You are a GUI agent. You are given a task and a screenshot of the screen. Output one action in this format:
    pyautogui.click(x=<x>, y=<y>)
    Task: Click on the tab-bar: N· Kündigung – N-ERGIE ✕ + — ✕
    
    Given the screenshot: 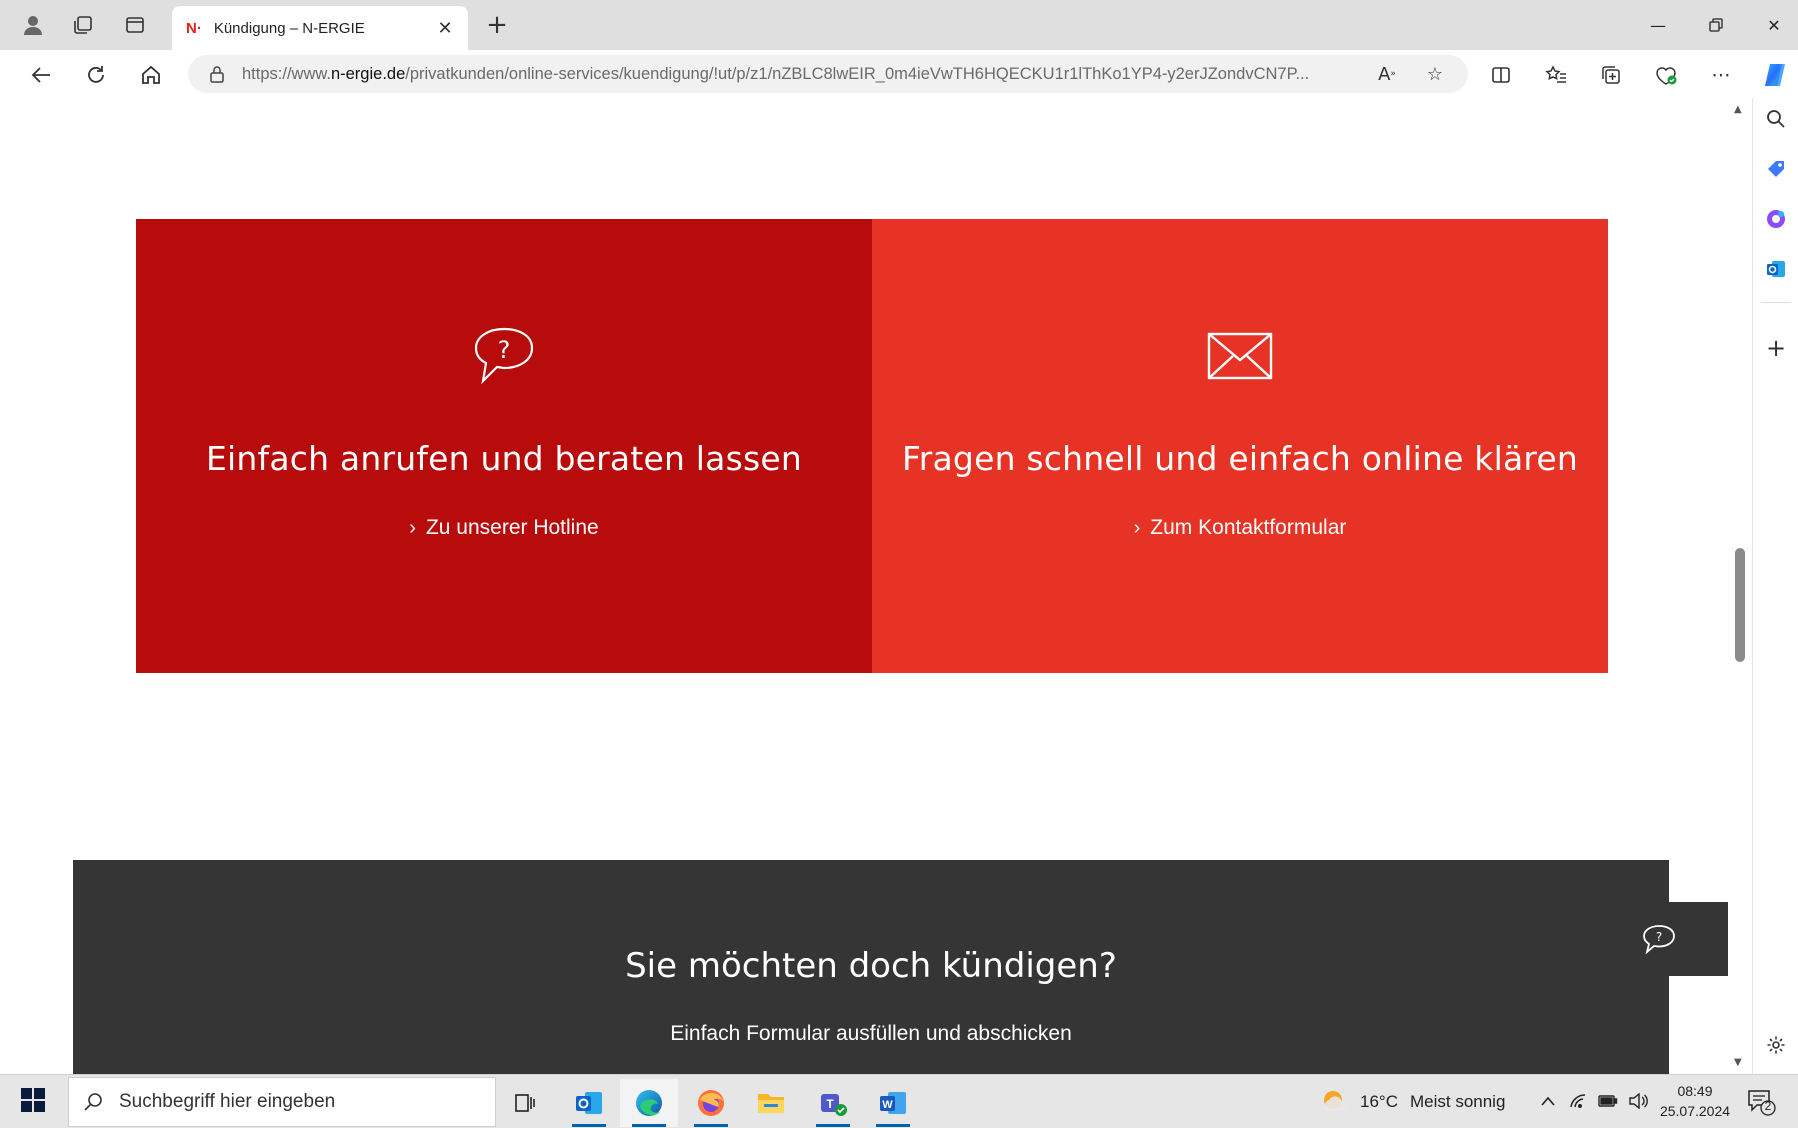 What is the action you would take?
    pyautogui.click(x=899, y=25)
    